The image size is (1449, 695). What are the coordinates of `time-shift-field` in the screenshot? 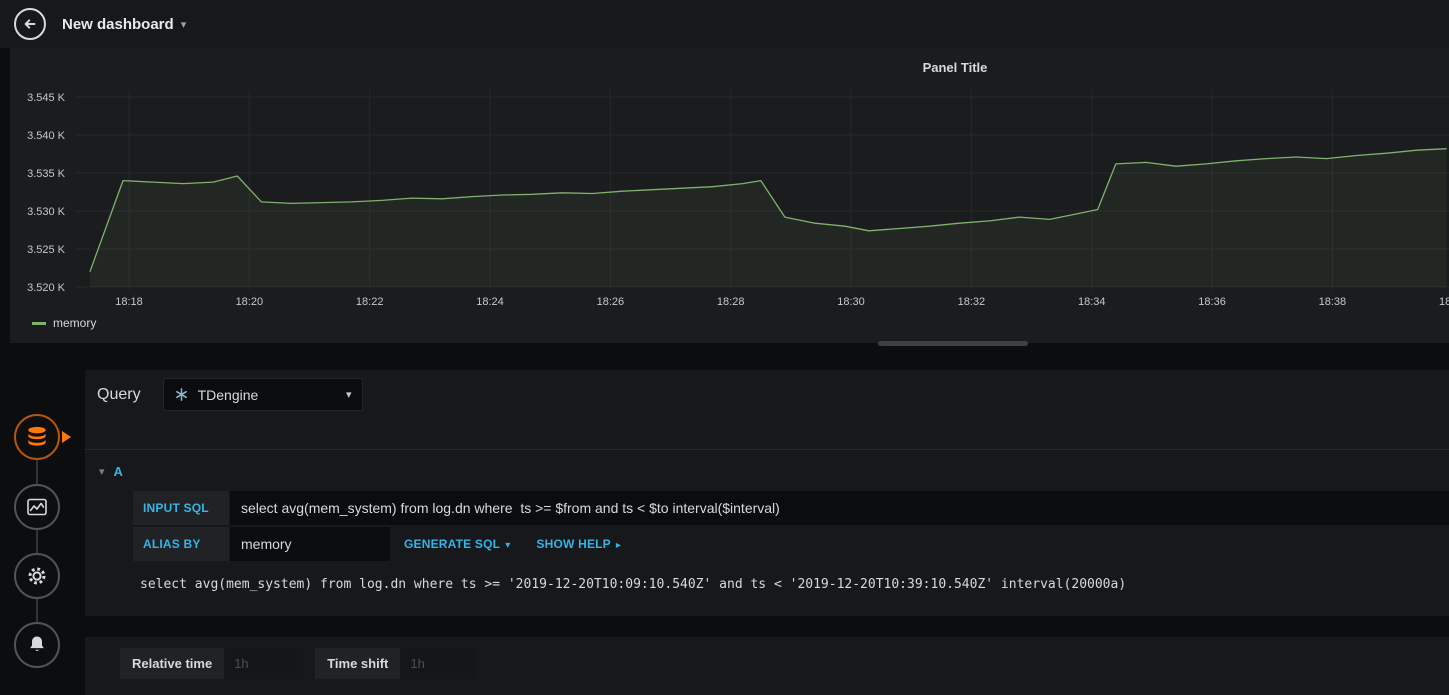 It's located at (438, 663).